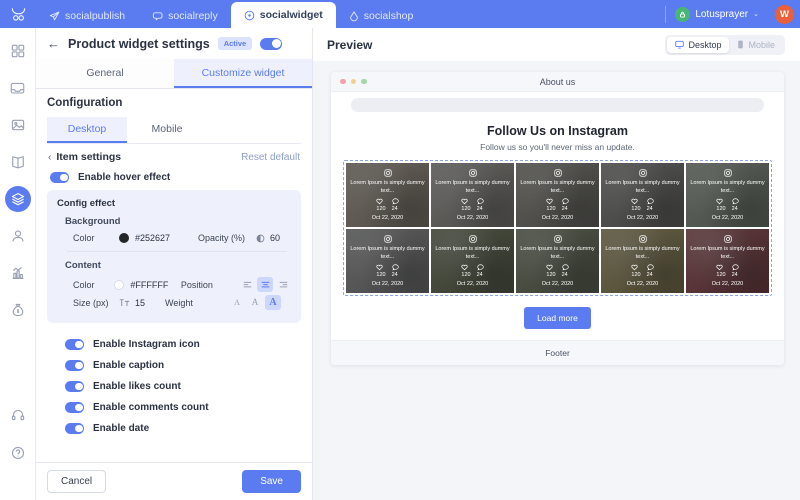  Describe the element at coordinates (756, 45) in the screenshot. I see `device-mobile-button: Mobile` at that location.